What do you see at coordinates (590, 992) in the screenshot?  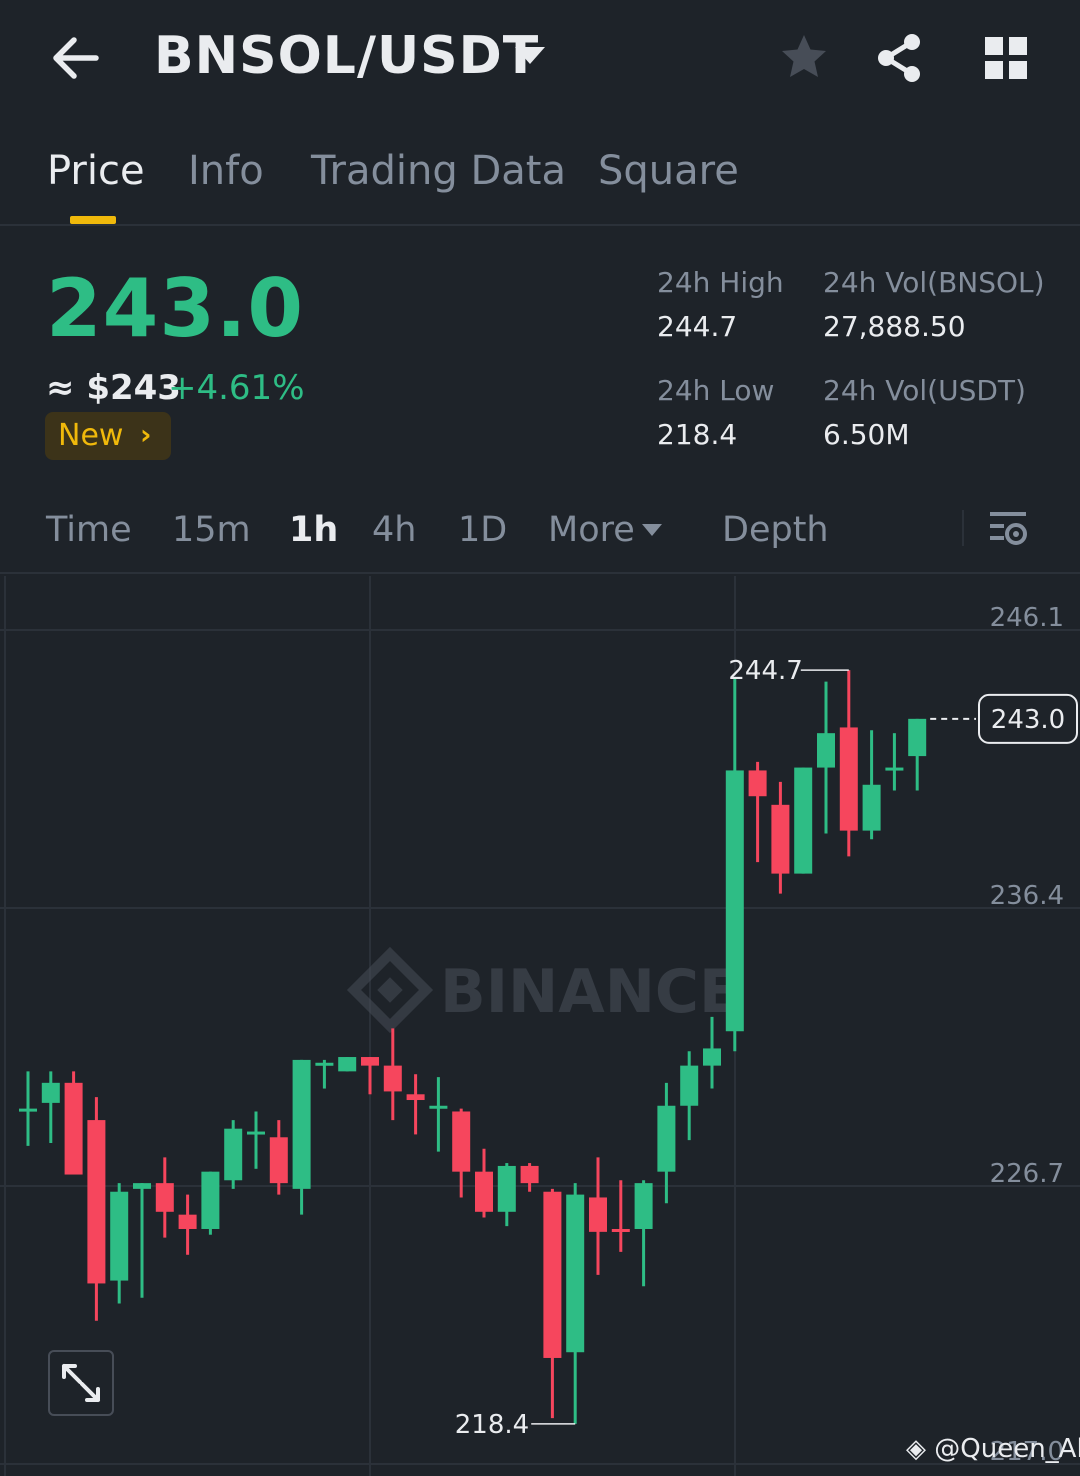 I see `binance-watermark-text: BINANCE` at bounding box center [590, 992].